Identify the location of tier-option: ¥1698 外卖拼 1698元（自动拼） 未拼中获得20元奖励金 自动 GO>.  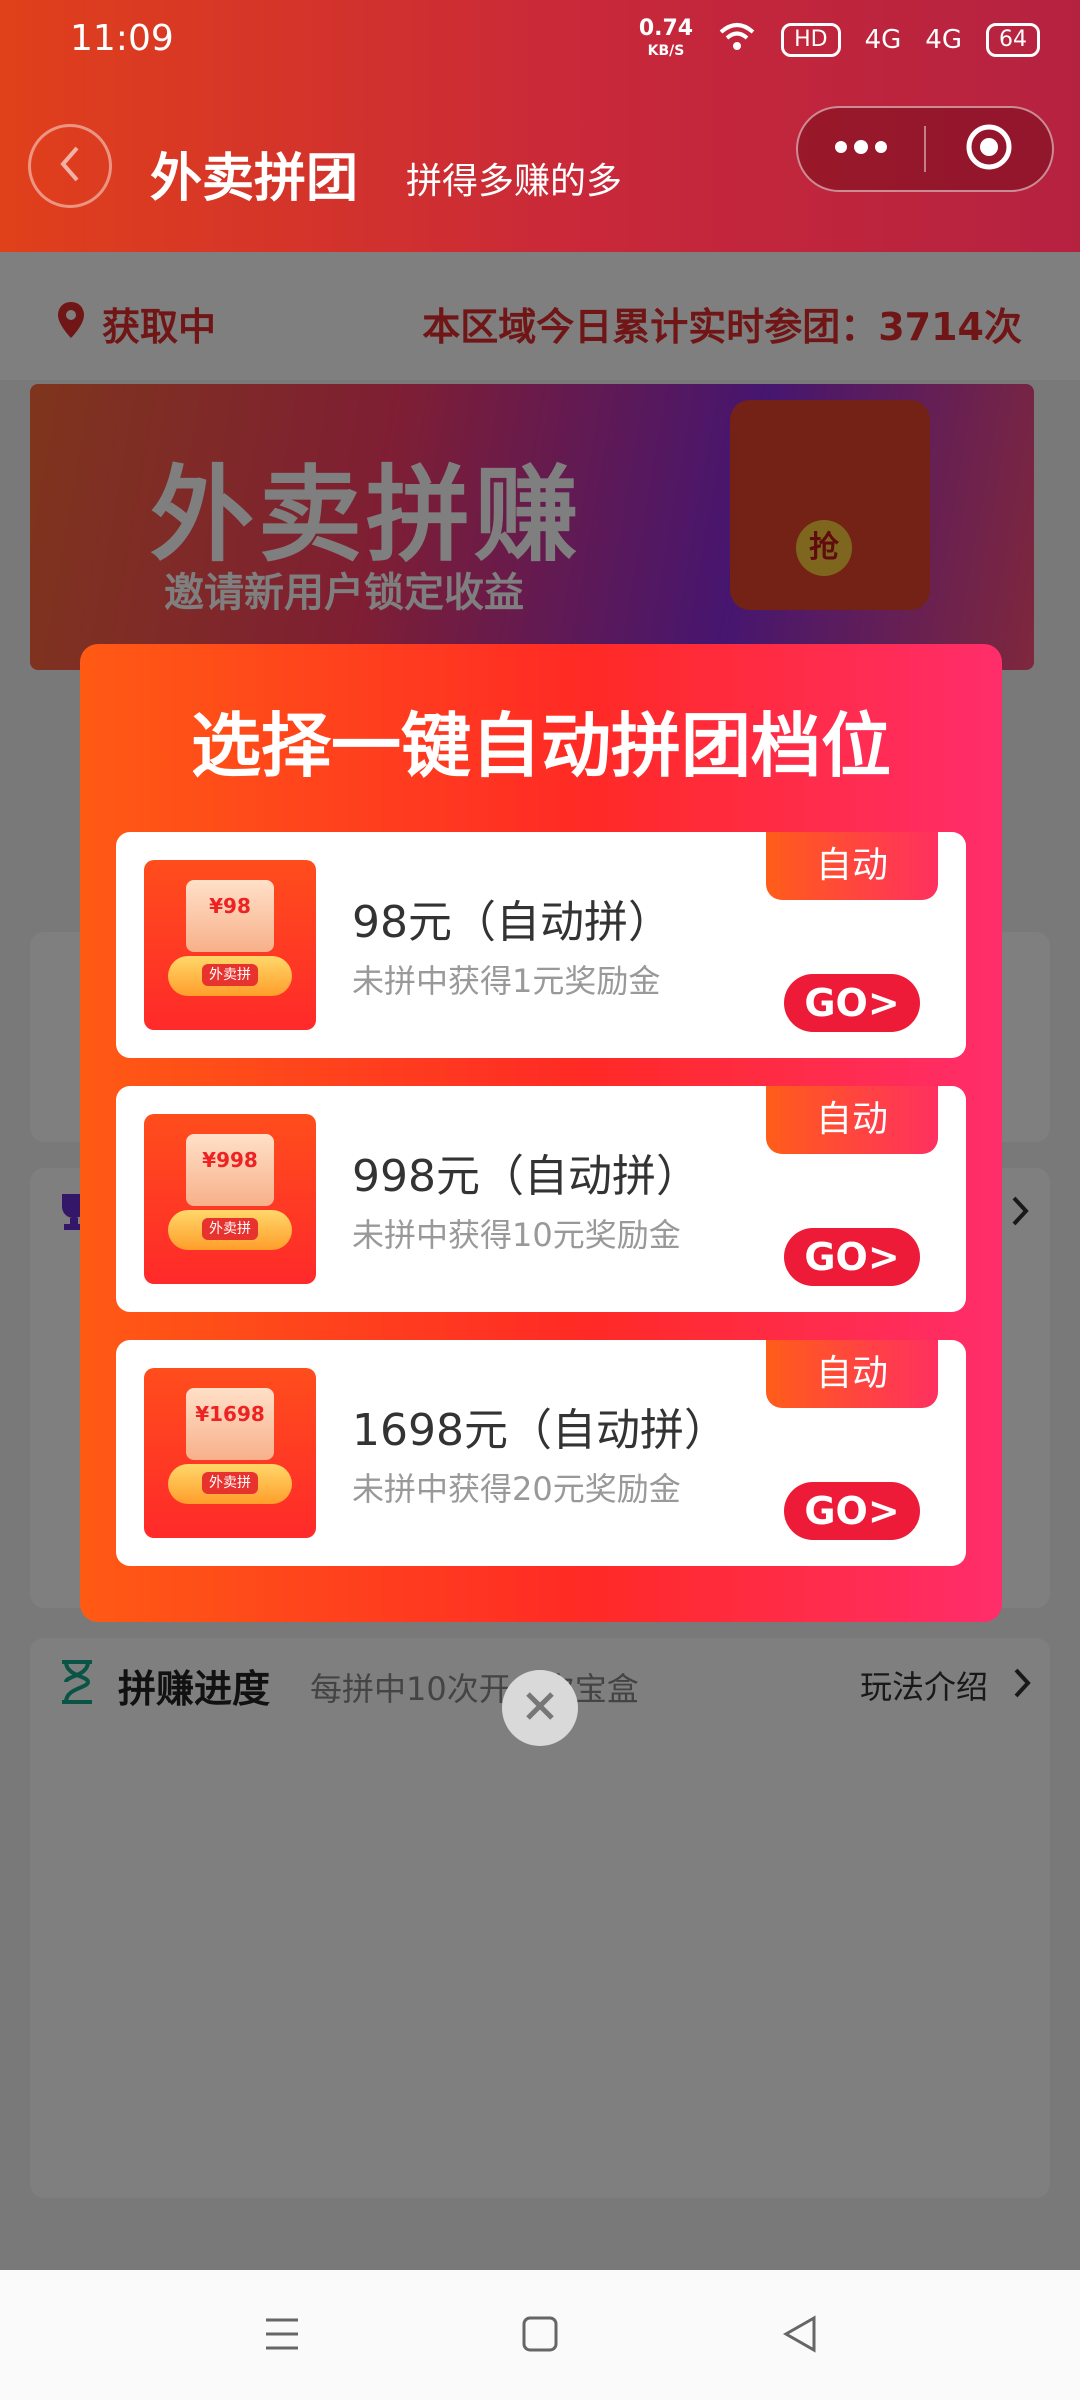
(541, 1453).